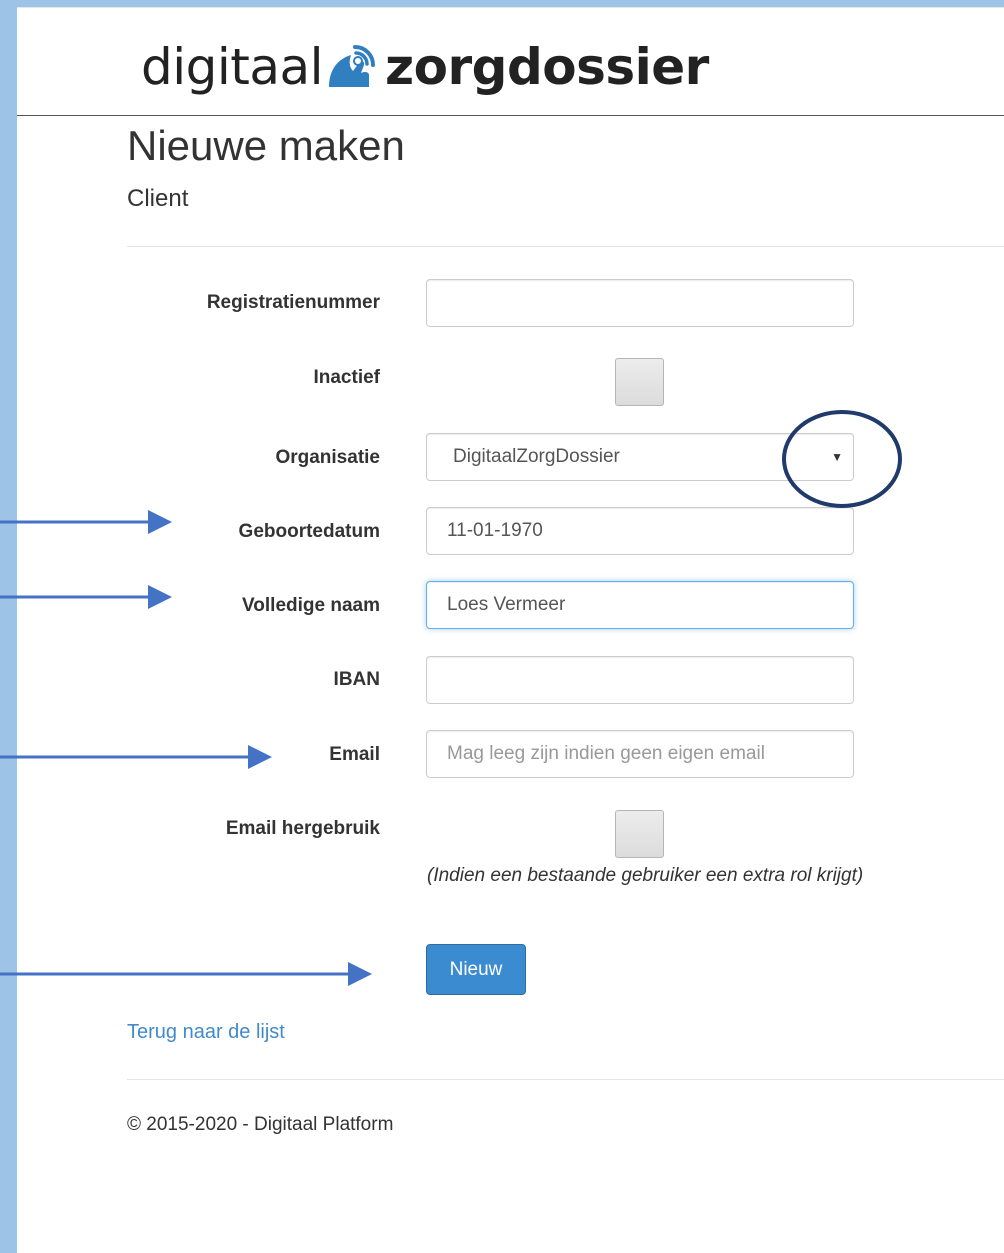  What do you see at coordinates (639, 834) in the screenshot?
I see `email-hergebruik-checkbox` at bounding box center [639, 834].